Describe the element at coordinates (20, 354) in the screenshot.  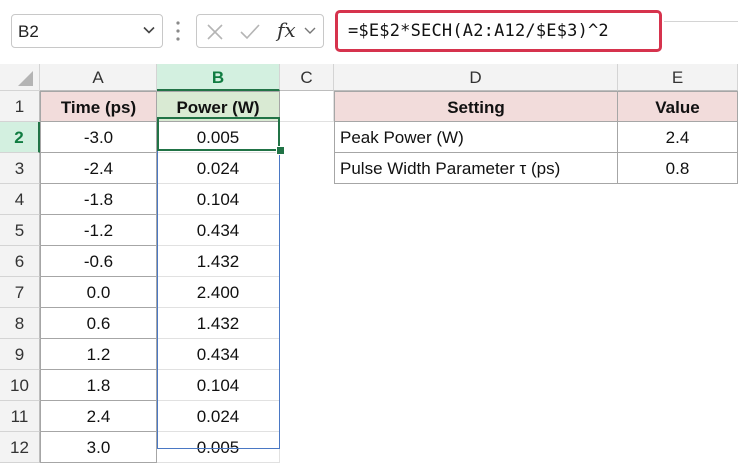
I see `row-header-9: 9` at that location.